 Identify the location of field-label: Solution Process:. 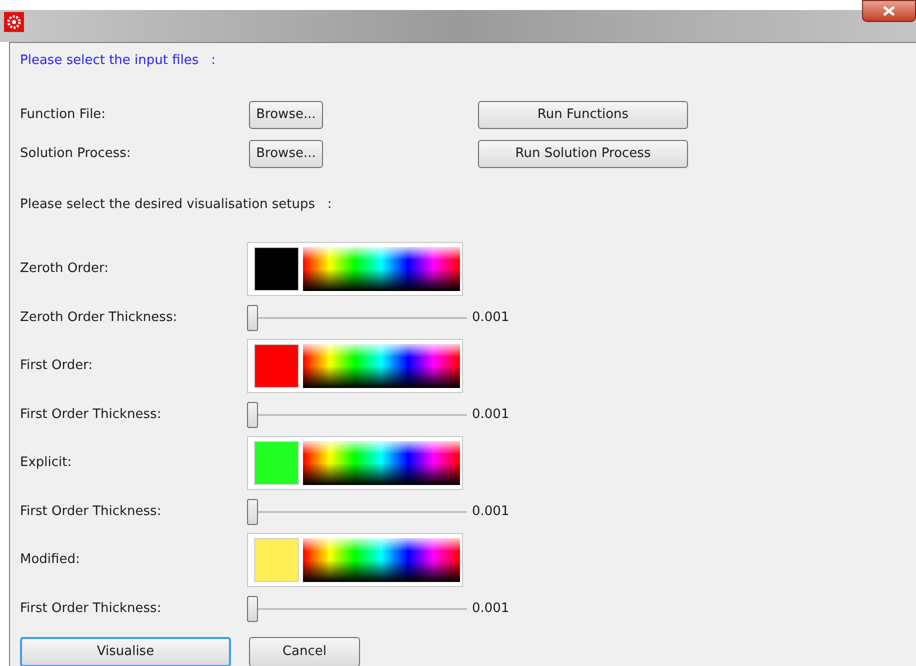
(76, 154).